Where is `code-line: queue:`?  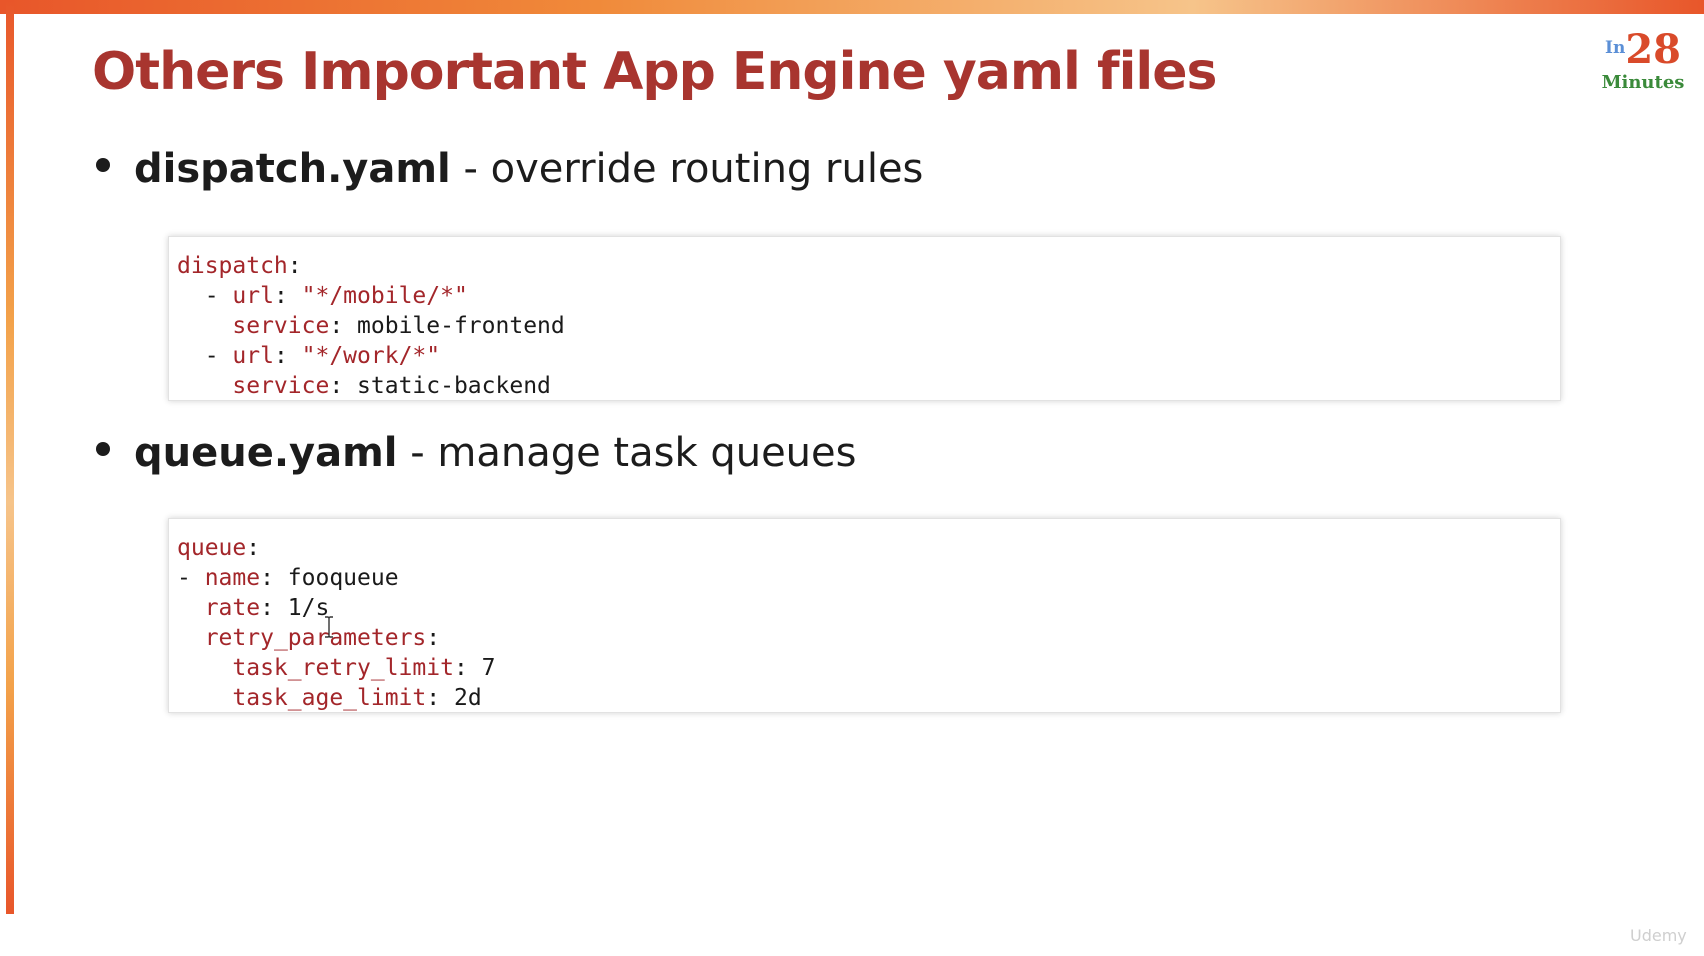
code-line: queue: is located at coordinates (864, 548).